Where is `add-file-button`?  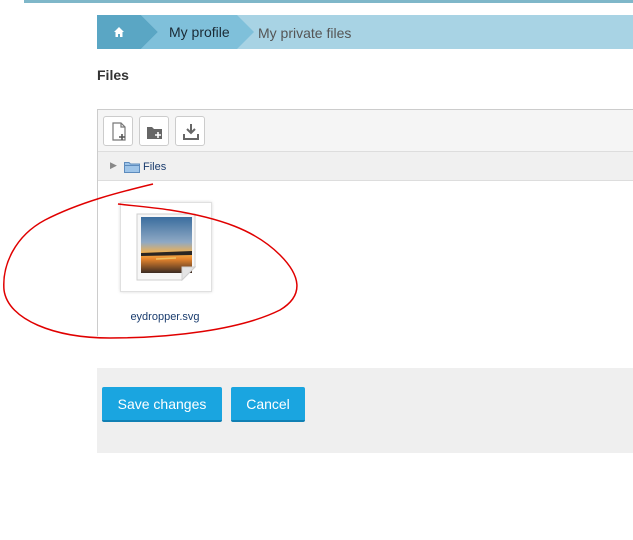
add-file-button is located at coordinates (118, 131).